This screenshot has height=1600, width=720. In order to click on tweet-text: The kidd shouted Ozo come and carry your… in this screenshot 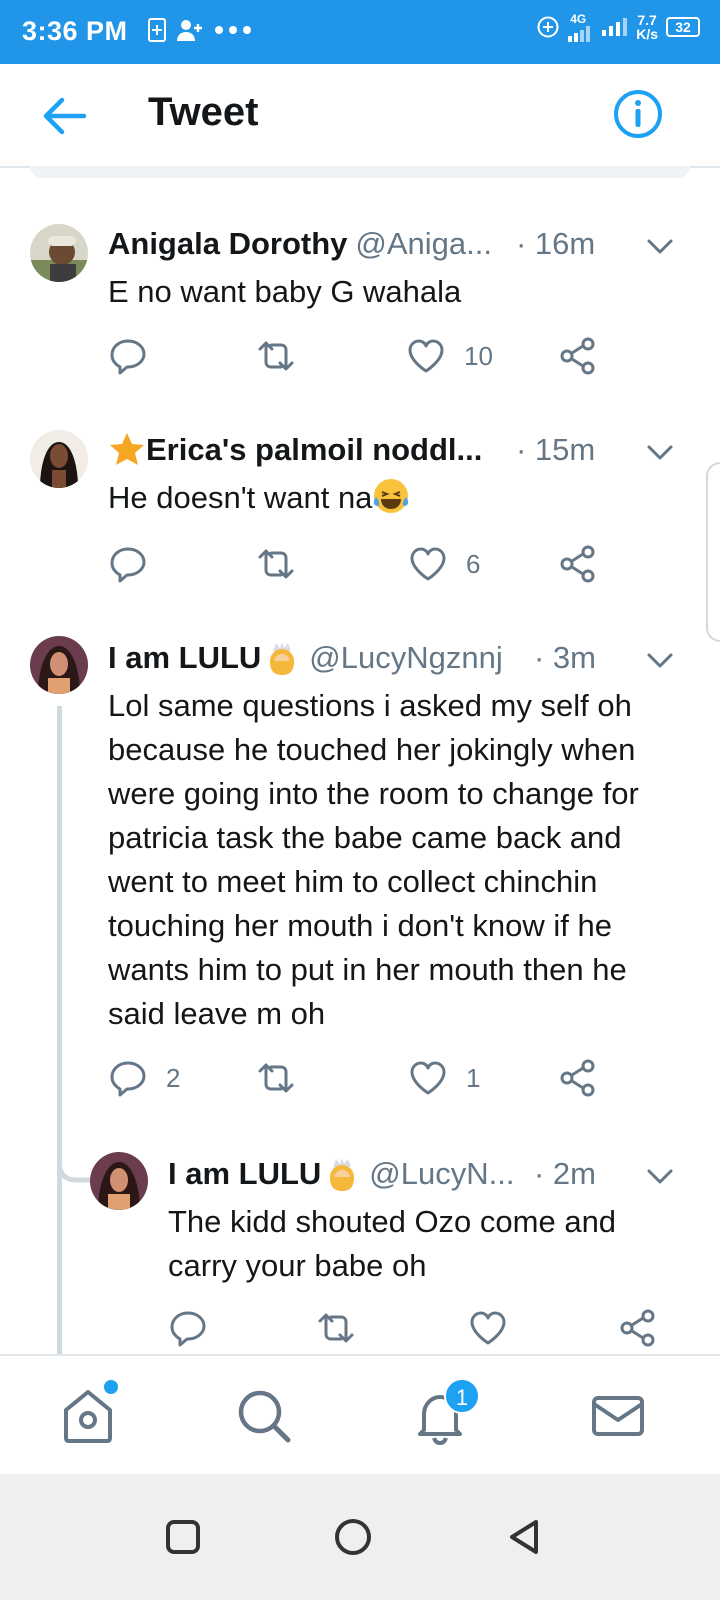, I will do `click(392, 1243)`.